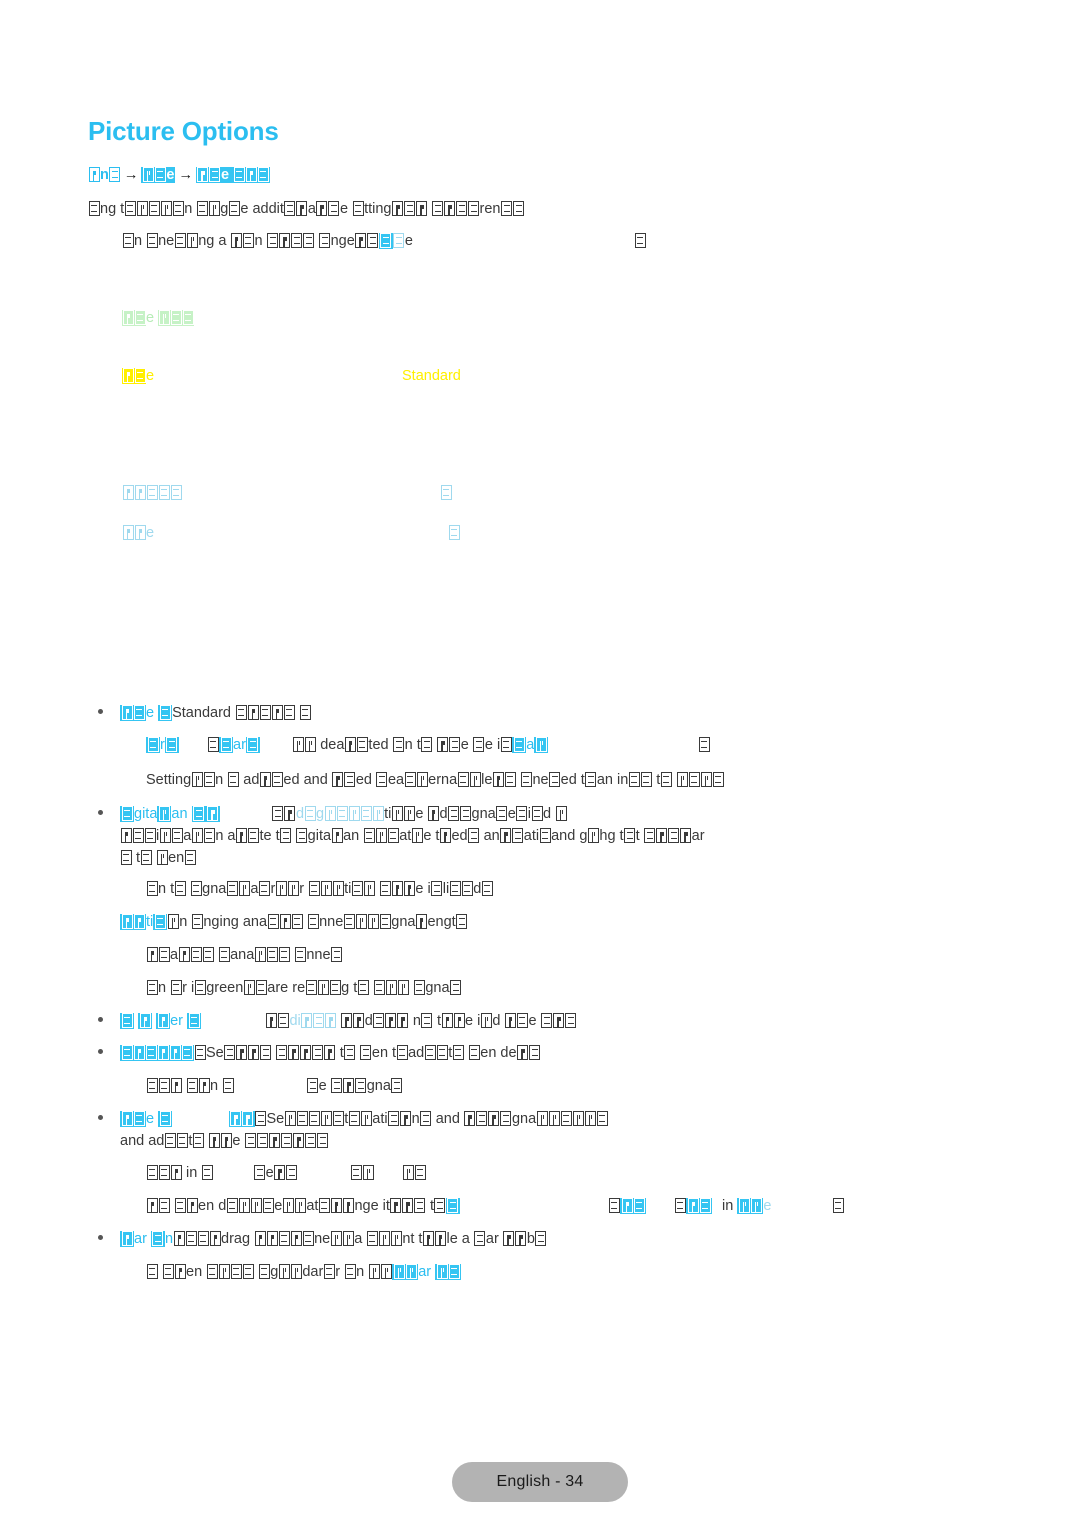 This screenshot has height=1534, width=1080. I want to click on menu-row-blue-2-label: e, so click(138, 533).